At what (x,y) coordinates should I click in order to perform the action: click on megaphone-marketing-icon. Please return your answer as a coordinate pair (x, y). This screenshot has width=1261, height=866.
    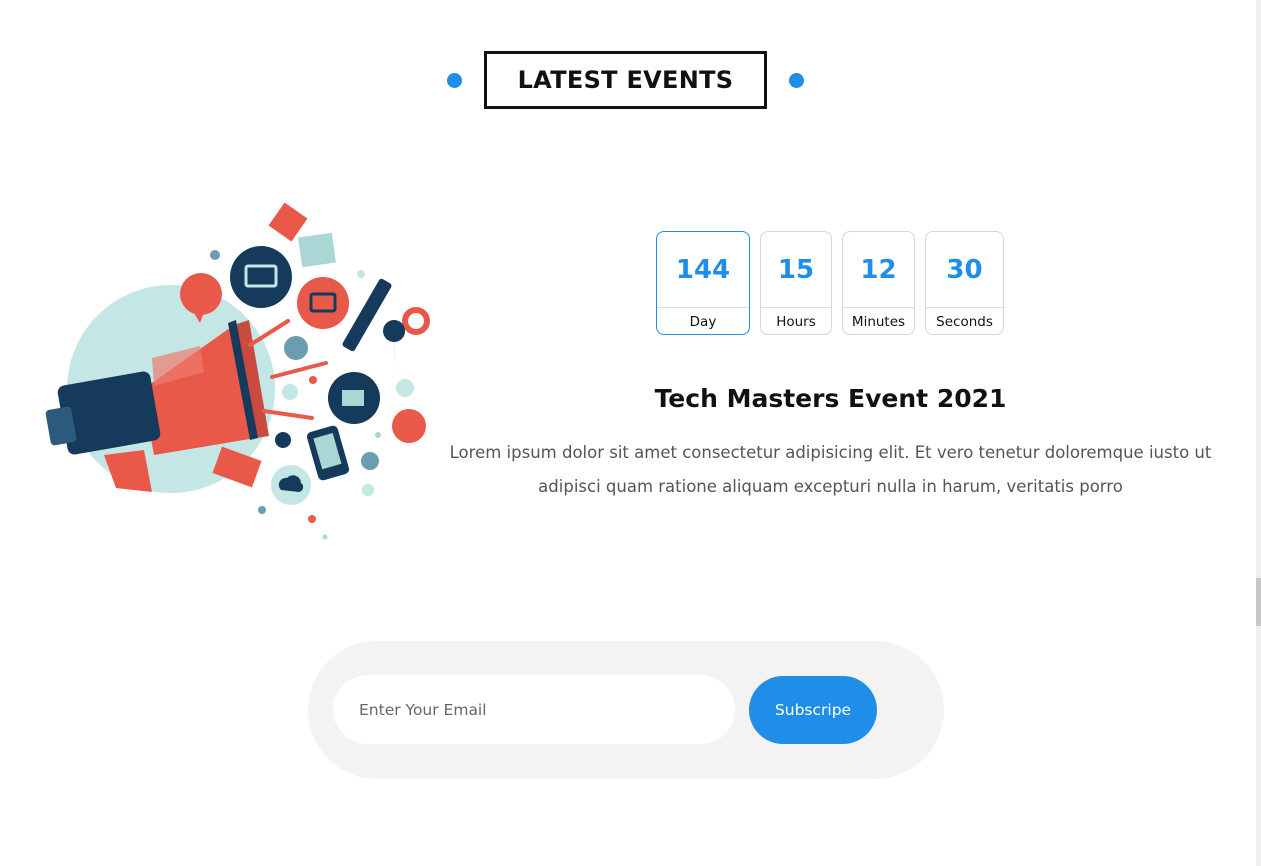
    Looking at the image, I should click on (237, 371).